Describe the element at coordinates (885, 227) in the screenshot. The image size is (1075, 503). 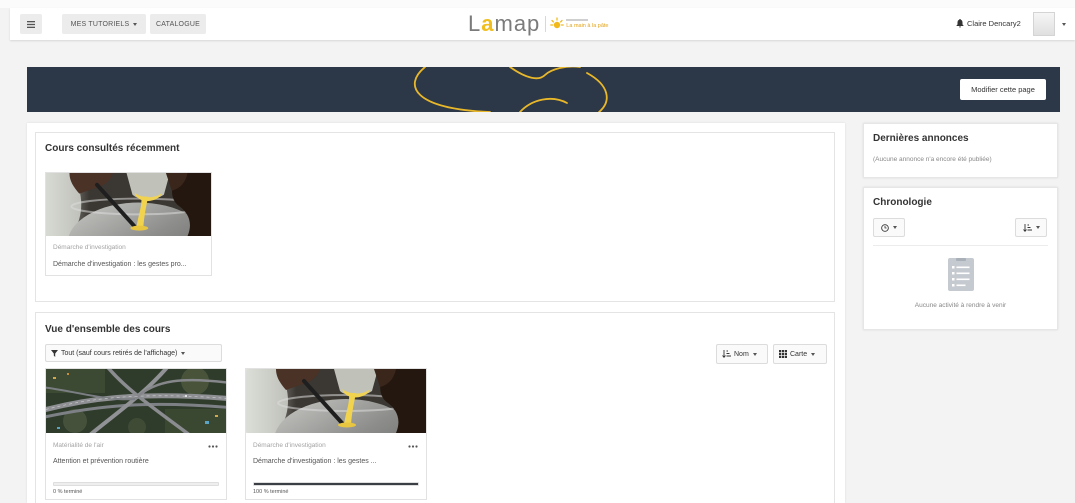
I see `clock-icon` at that location.